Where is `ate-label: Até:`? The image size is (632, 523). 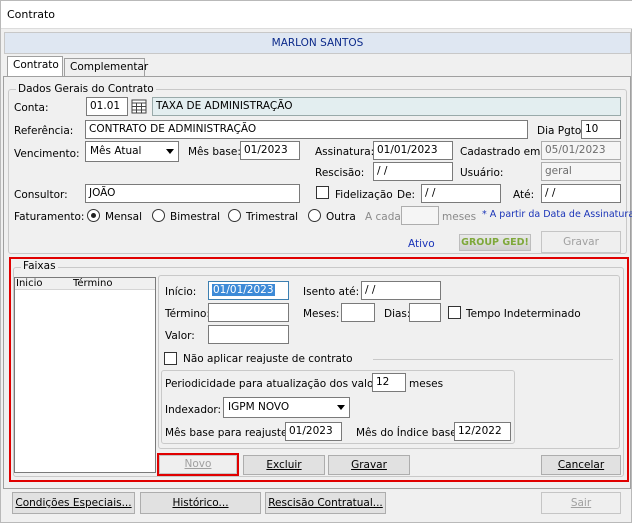 ate-label: Até: is located at coordinates (524, 195).